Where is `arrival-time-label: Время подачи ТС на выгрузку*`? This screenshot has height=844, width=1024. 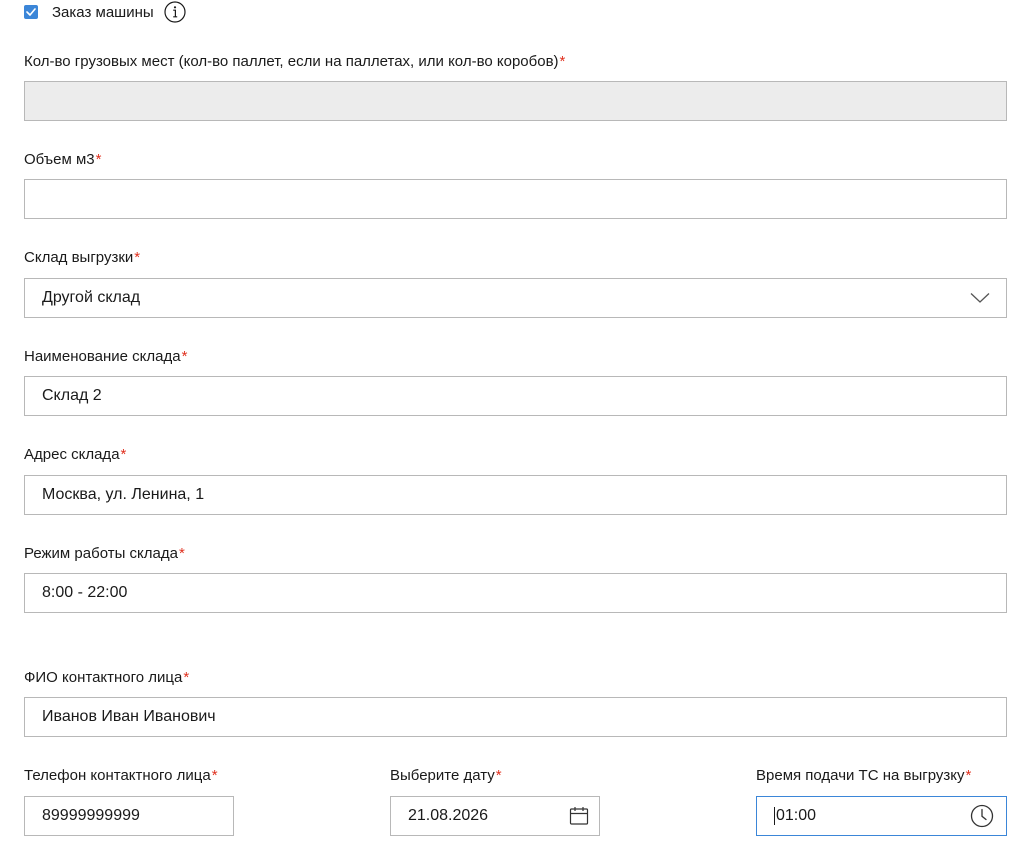 arrival-time-label: Время подачи ТС на выгрузку* is located at coordinates (864, 775).